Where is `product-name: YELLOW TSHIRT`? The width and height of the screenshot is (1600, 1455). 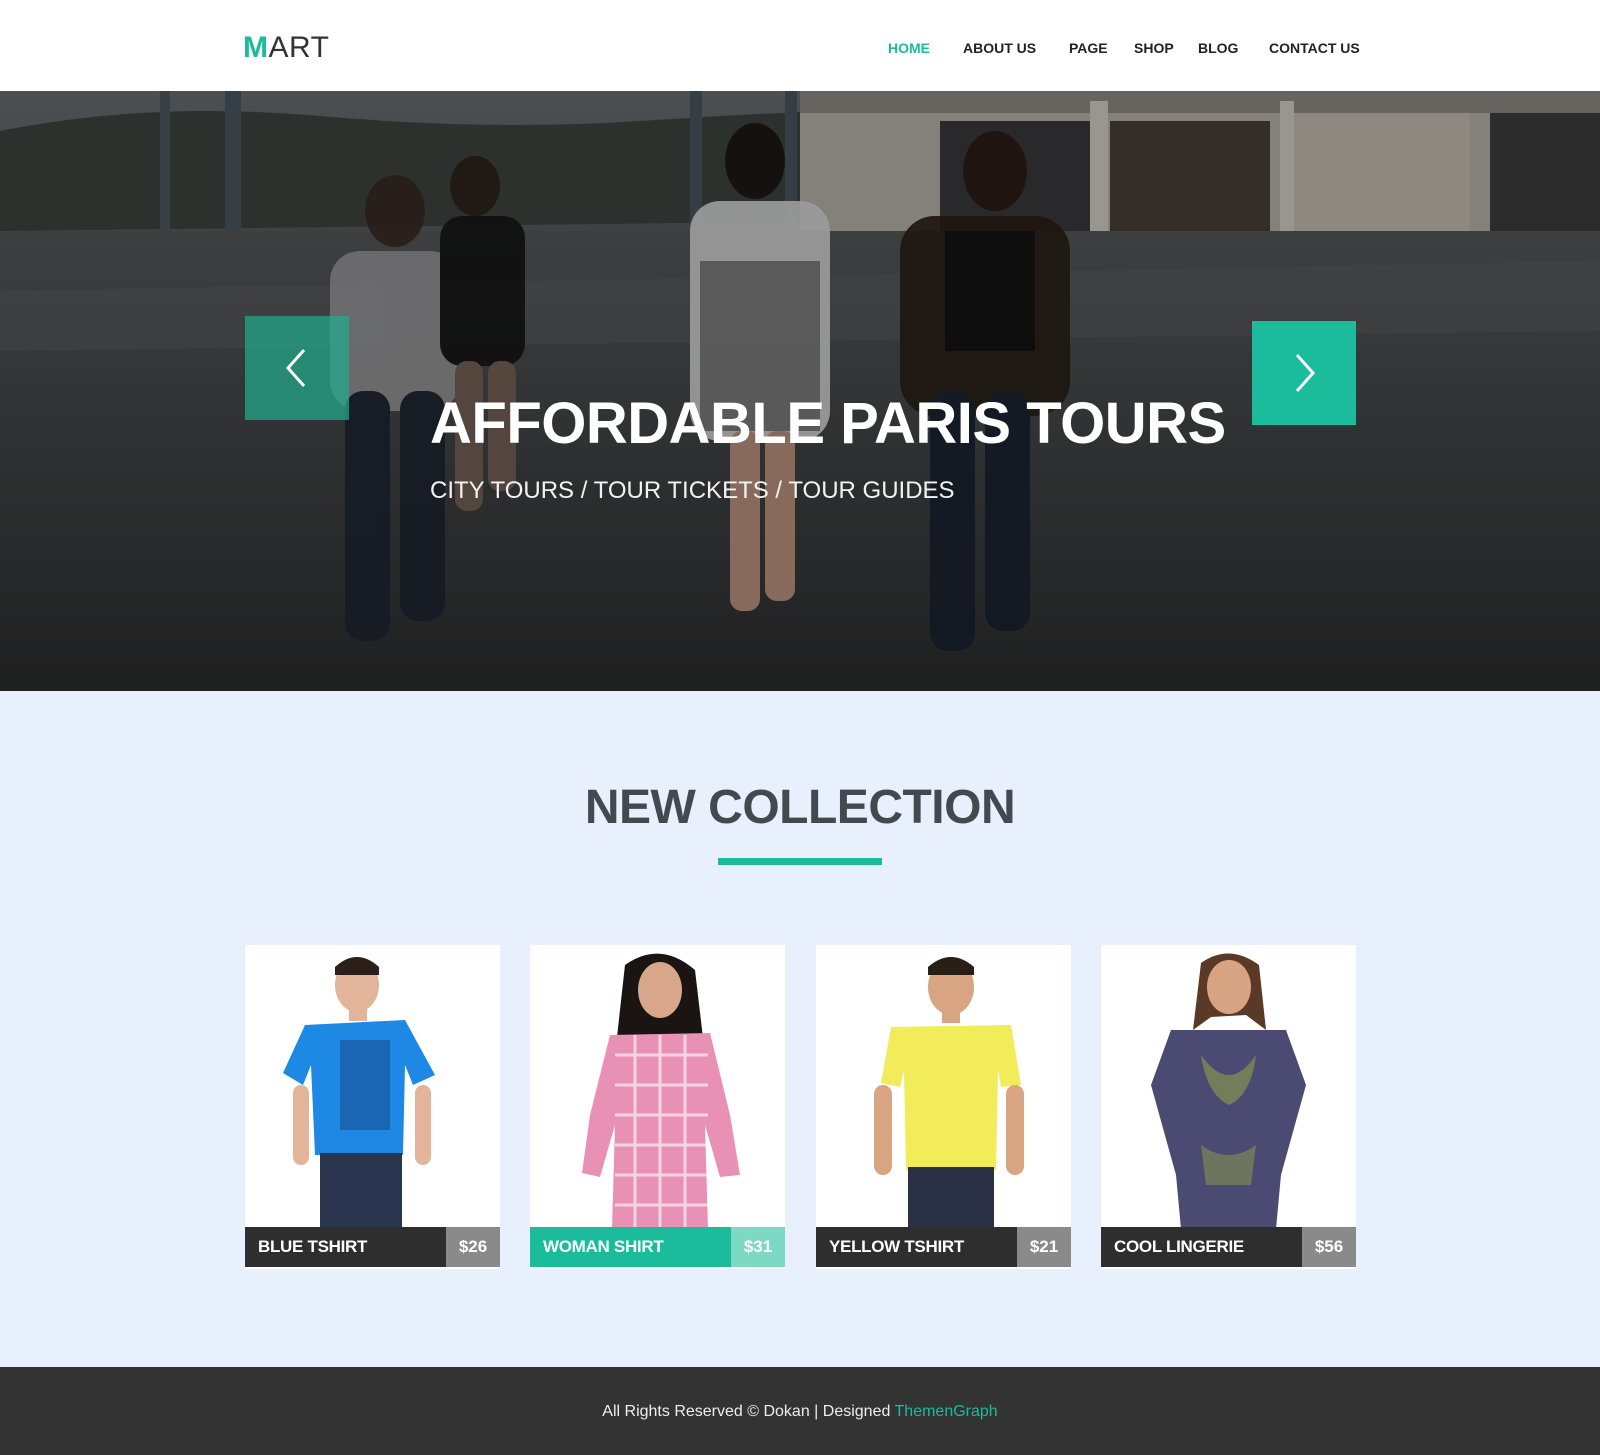 product-name: YELLOW TSHIRT is located at coordinates (916, 1247).